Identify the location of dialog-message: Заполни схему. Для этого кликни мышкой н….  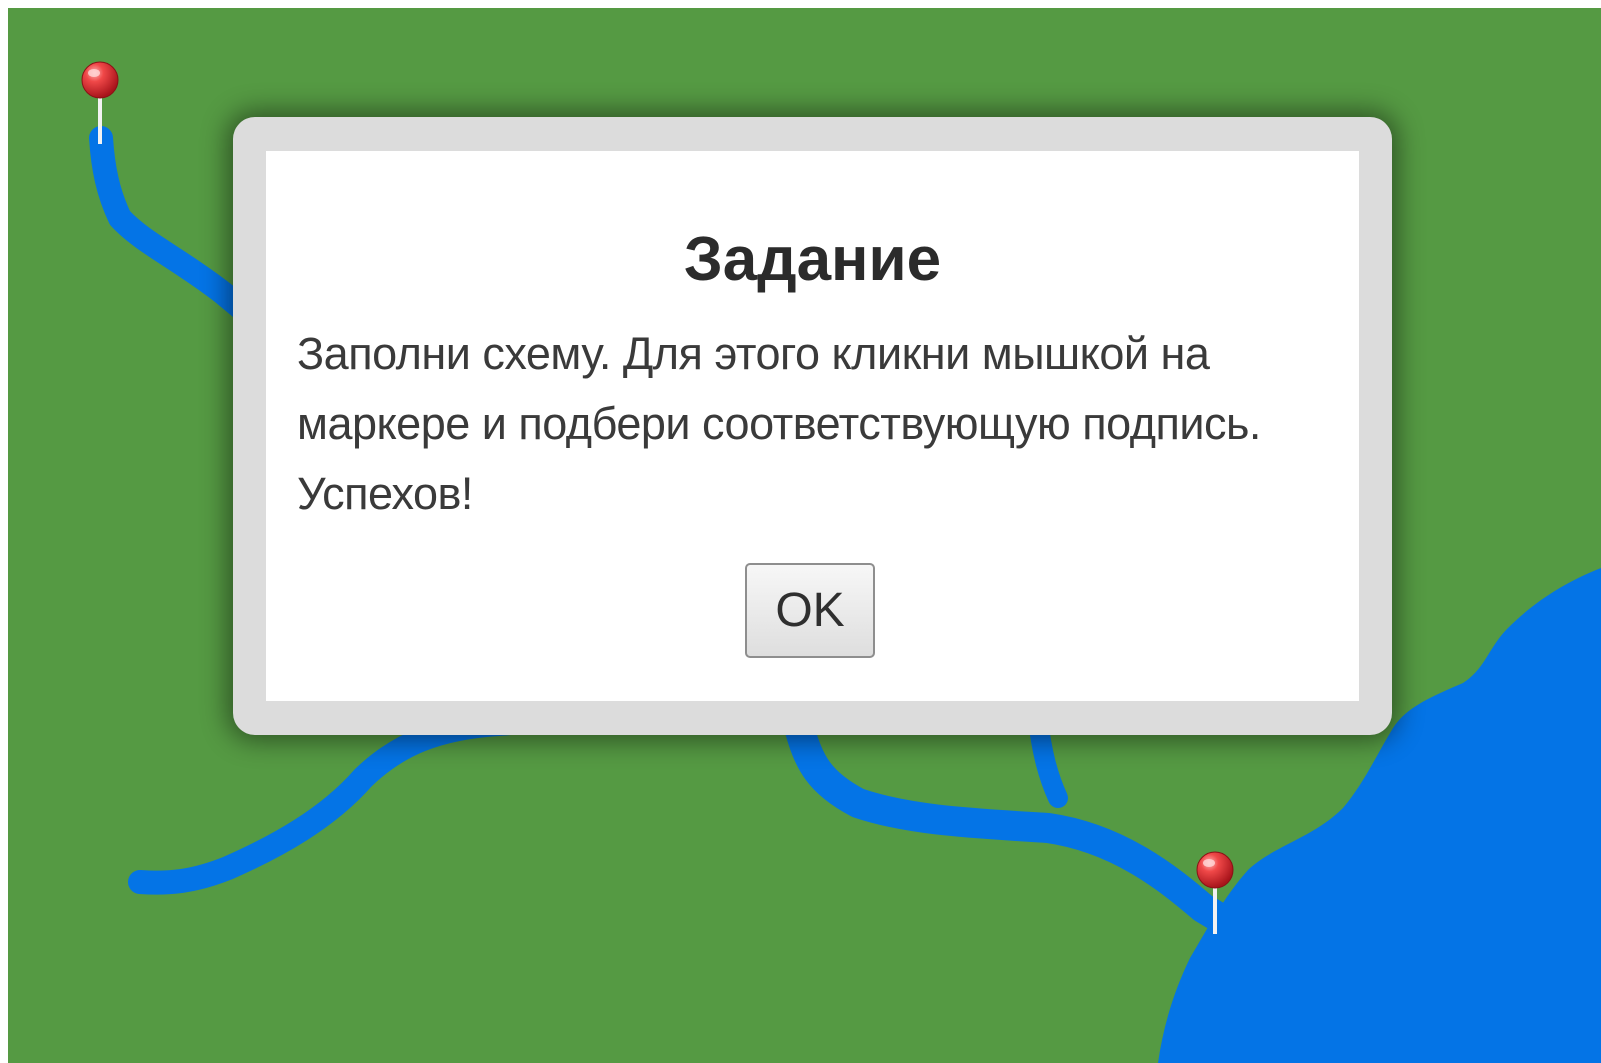
(779, 423).